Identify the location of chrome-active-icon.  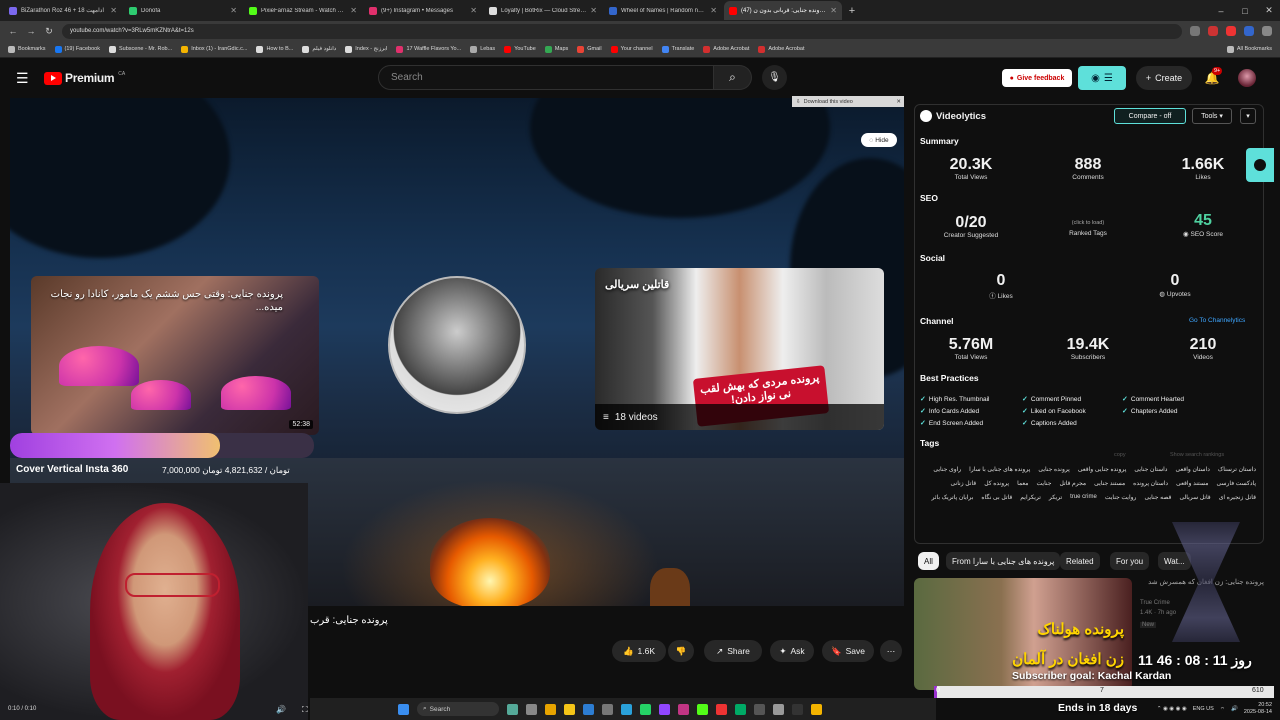
(816, 709).